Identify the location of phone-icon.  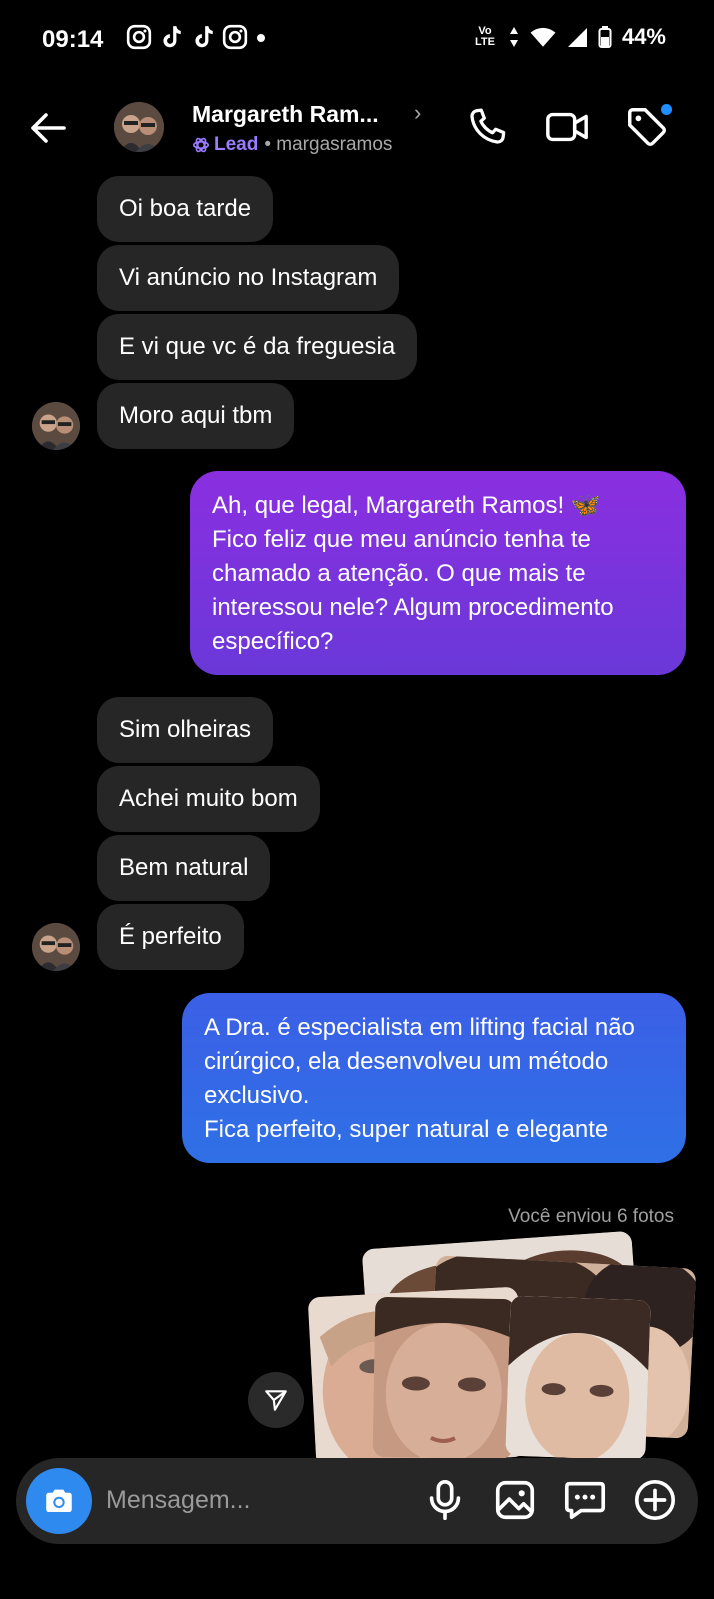
(488, 126).